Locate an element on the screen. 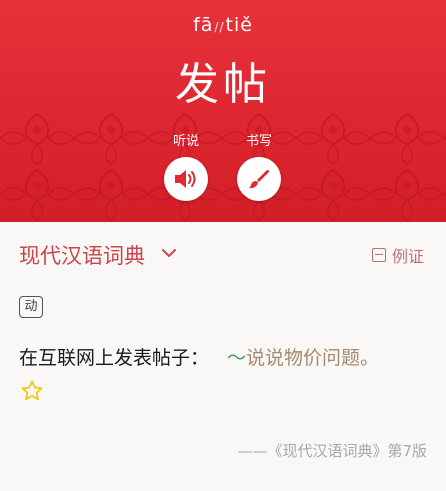 The image size is (446, 491). dictionary-source-selector: 现代汉语词典 is located at coordinates (82, 255).